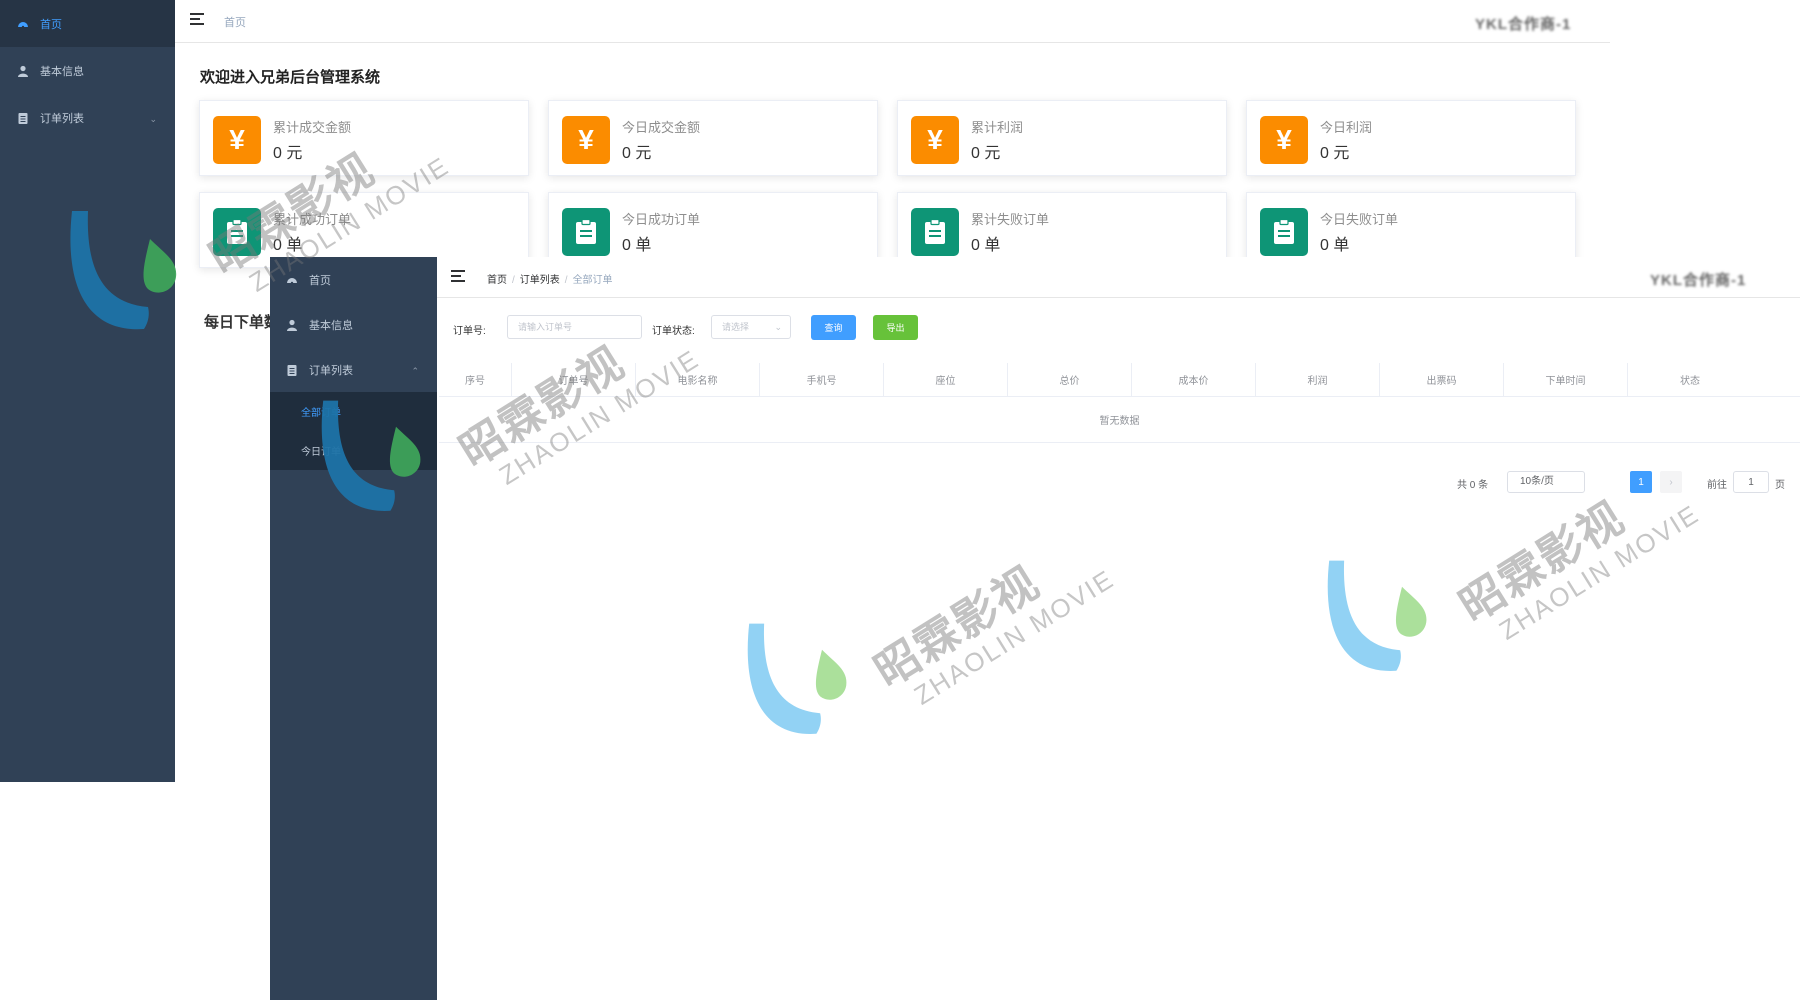 This screenshot has height=1000, width=1800. Describe the element at coordinates (242, 322) in the screenshot. I see `daily-orders-title: 每日下单数` at that location.